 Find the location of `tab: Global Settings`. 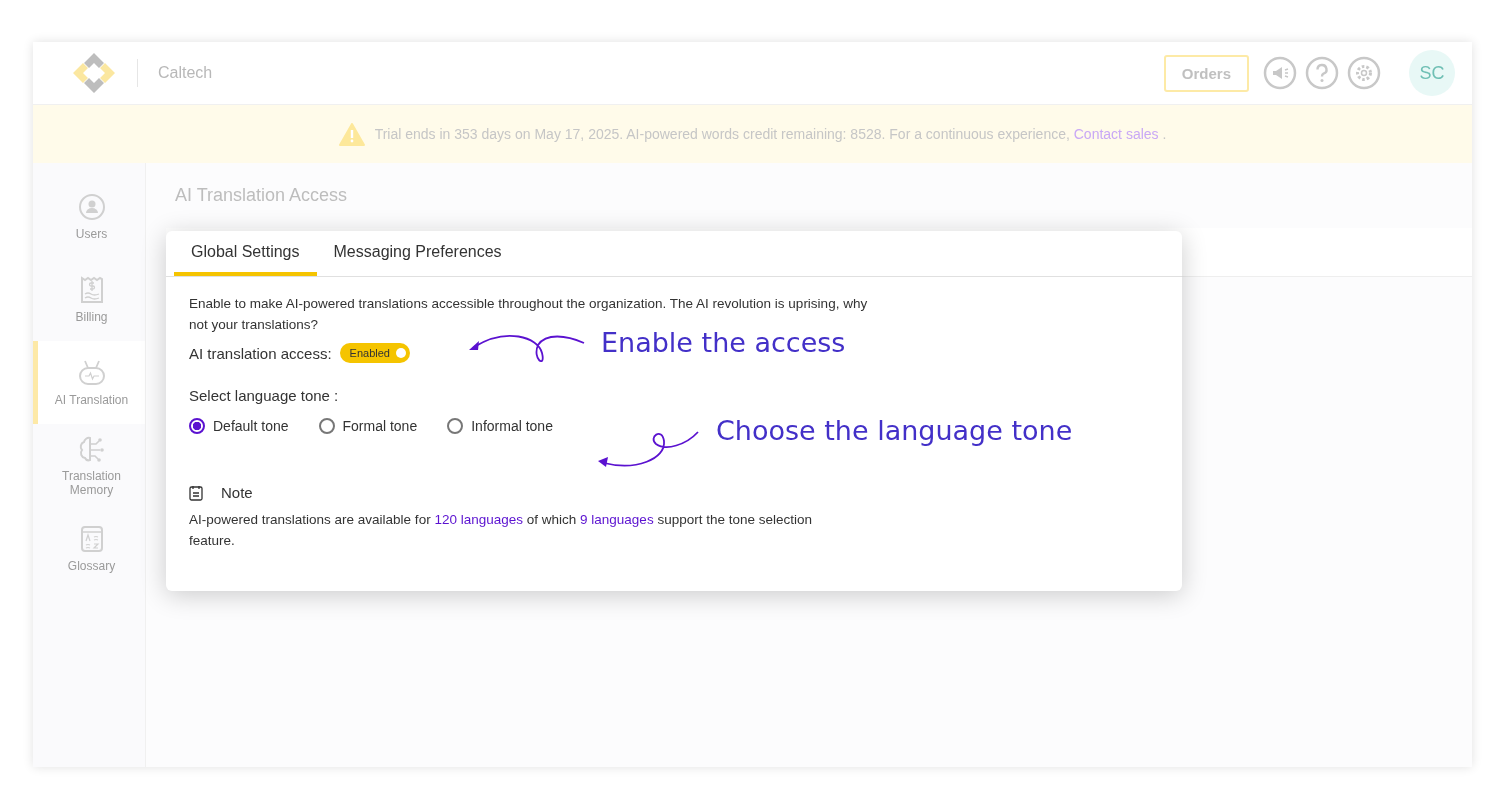

tab: Global Settings is located at coordinates (245, 253).